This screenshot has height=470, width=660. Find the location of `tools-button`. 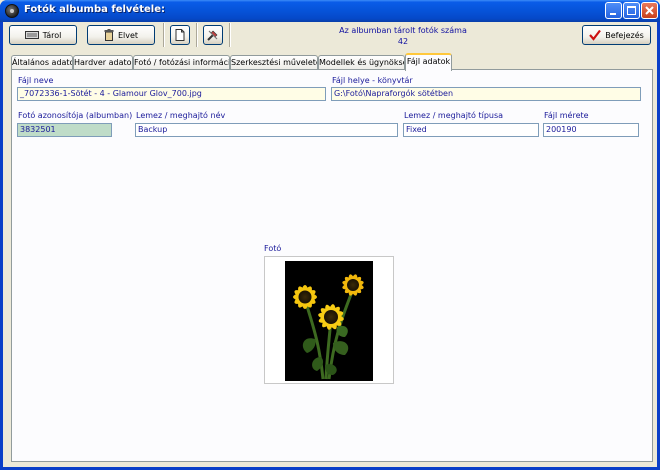

tools-button is located at coordinates (213, 35).